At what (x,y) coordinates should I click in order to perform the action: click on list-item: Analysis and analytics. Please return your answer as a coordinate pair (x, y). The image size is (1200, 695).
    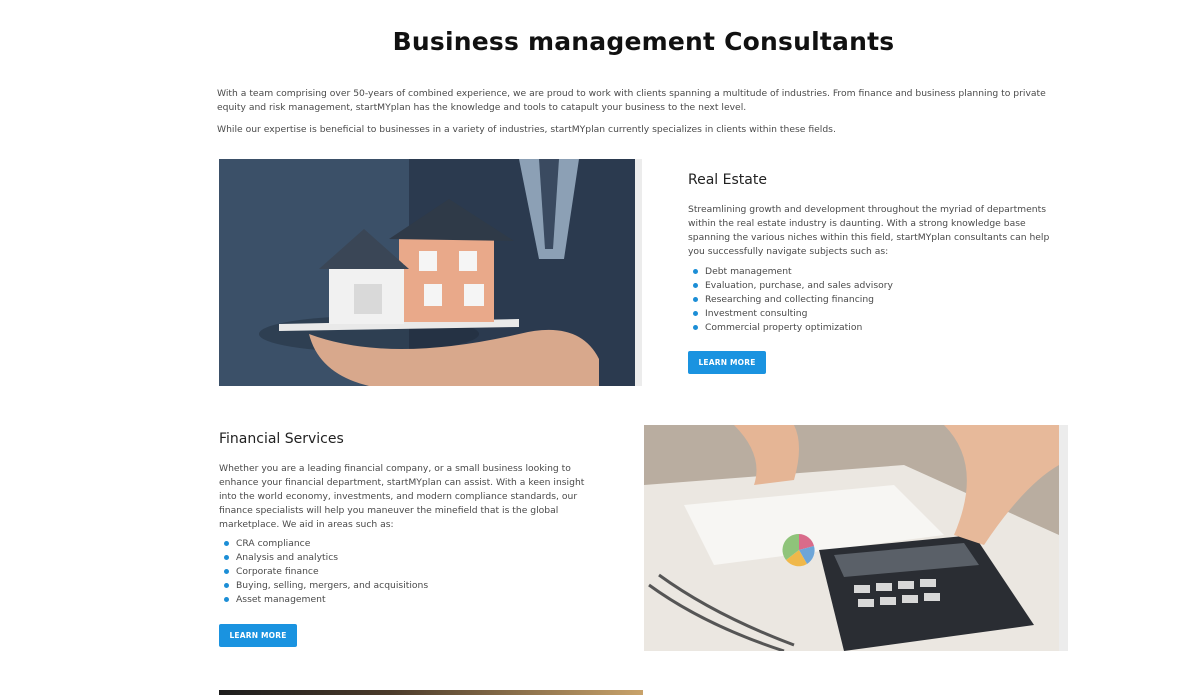
    Looking at the image, I should click on (324, 558).